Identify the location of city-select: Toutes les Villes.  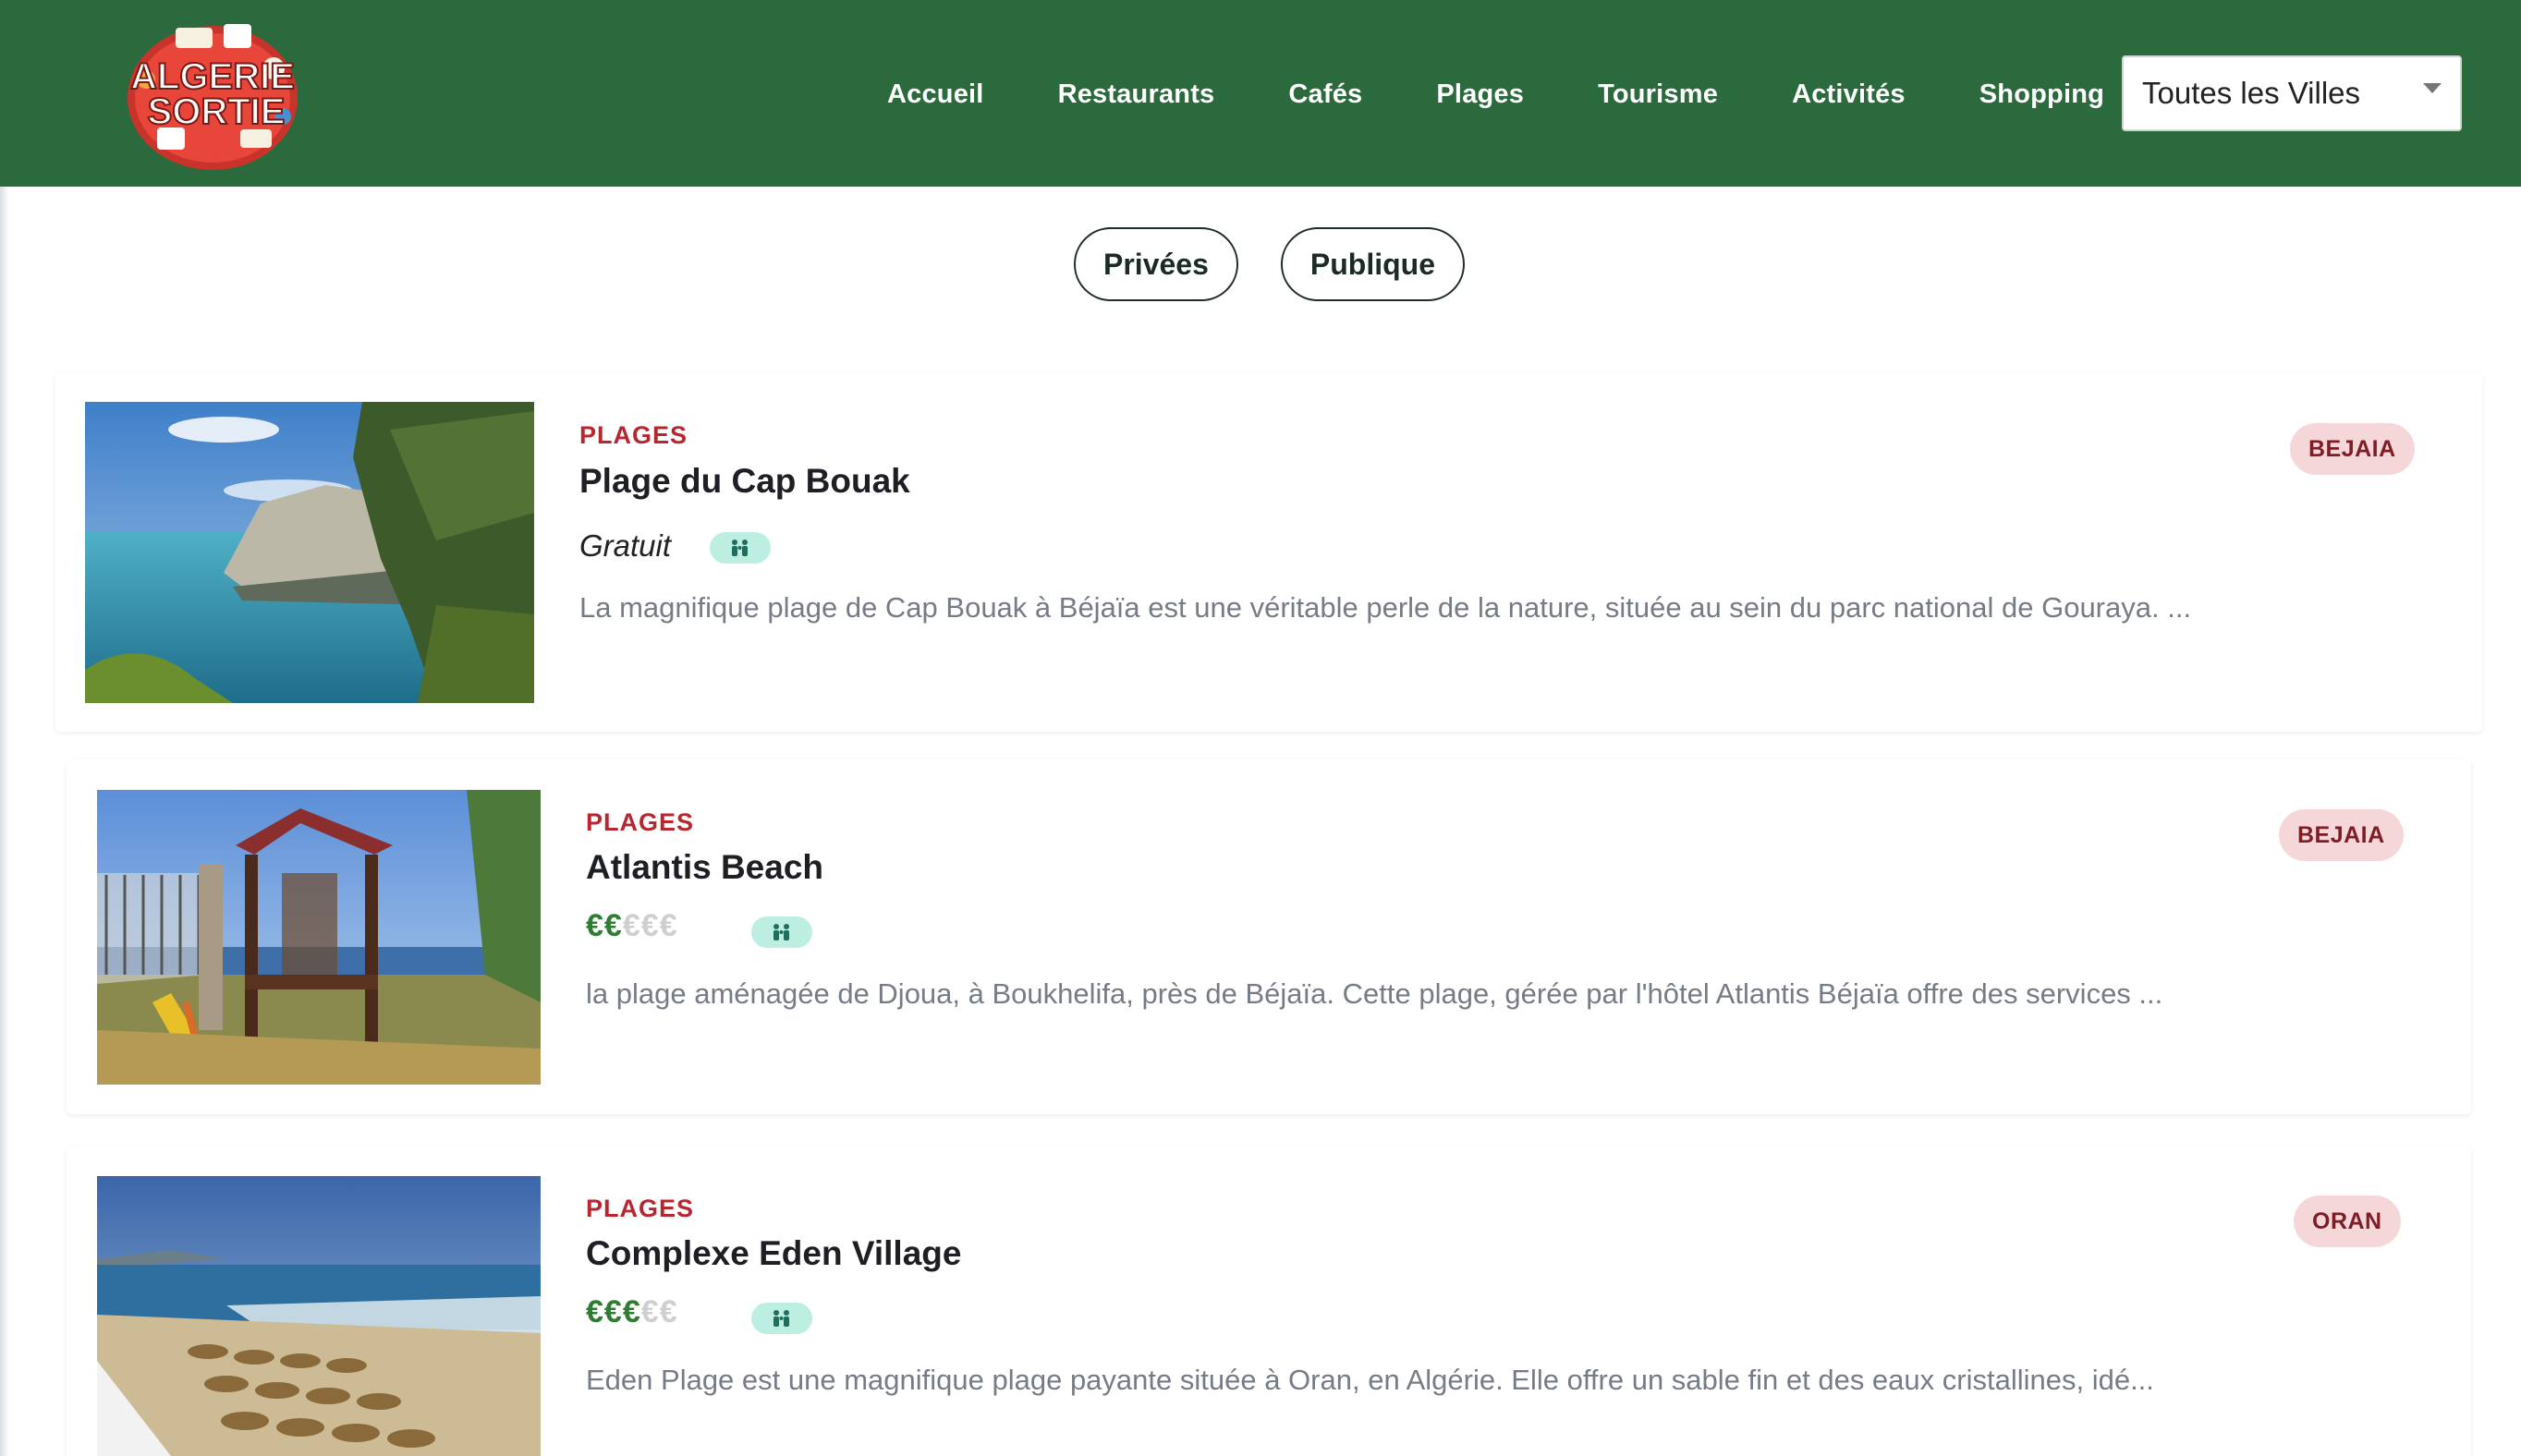
(2292, 93).